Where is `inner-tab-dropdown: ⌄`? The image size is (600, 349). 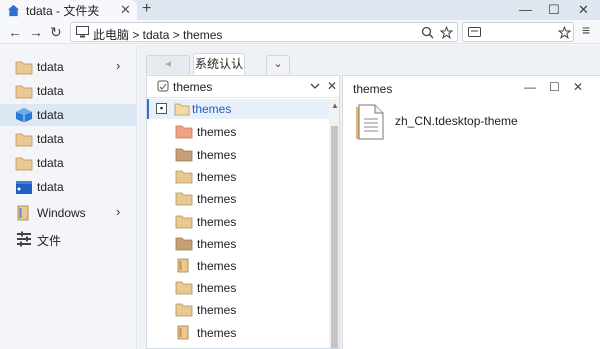 inner-tab-dropdown: ⌄ is located at coordinates (278, 64).